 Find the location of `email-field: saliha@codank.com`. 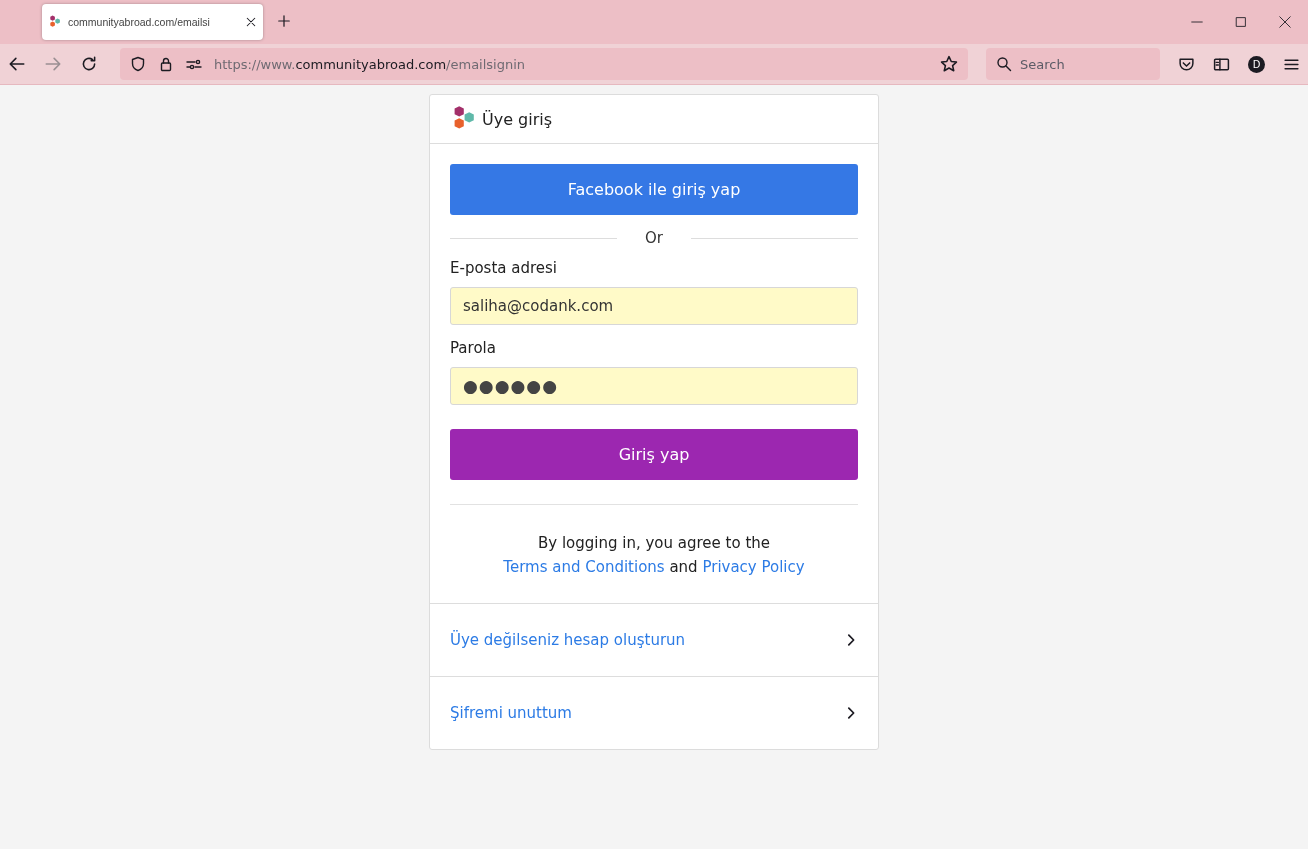

email-field: saliha@codank.com is located at coordinates (654, 306).